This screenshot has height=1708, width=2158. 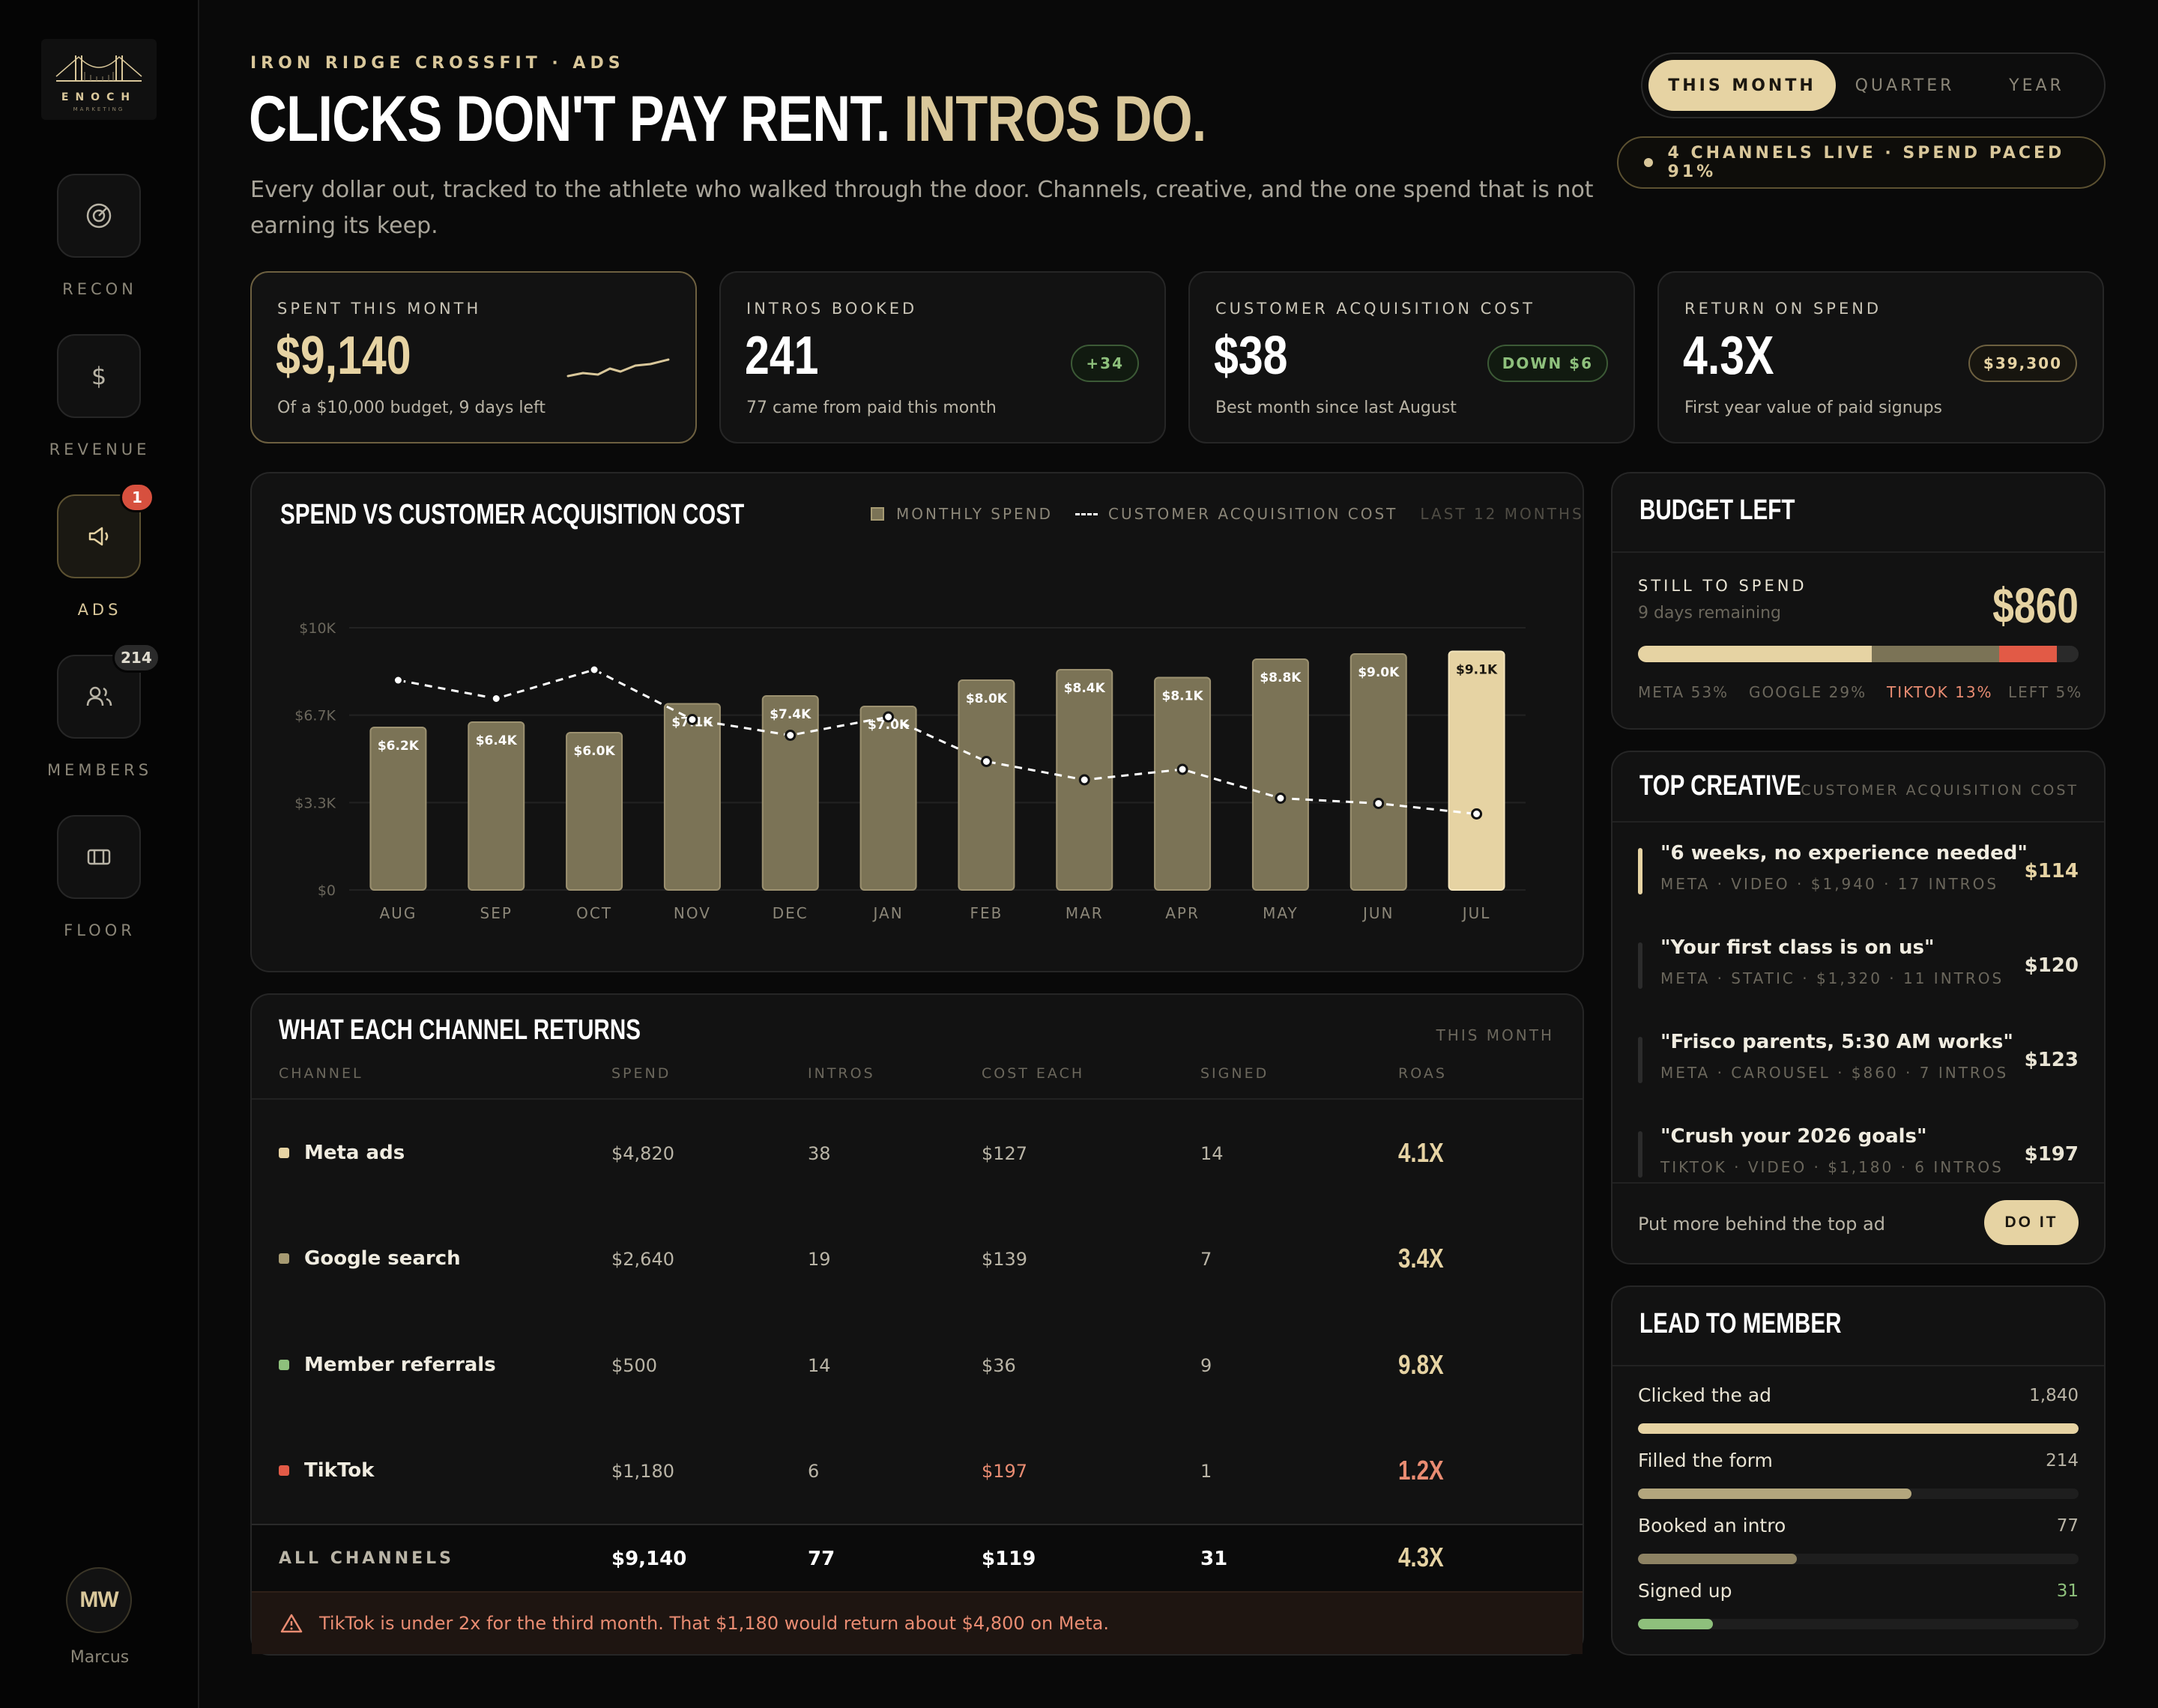 What do you see at coordinates (1720, 786) in the screenshot?
I see `creative-title: TOP CREATIVE` at bounding box center [1720, 786].